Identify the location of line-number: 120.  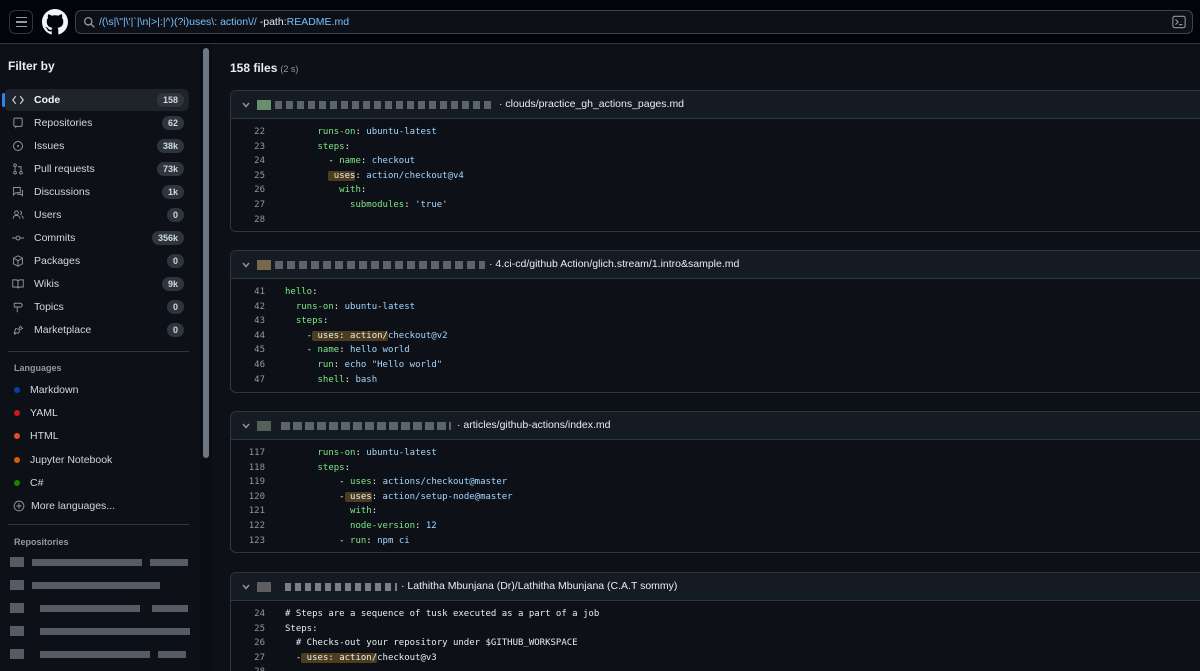
(251, 497).